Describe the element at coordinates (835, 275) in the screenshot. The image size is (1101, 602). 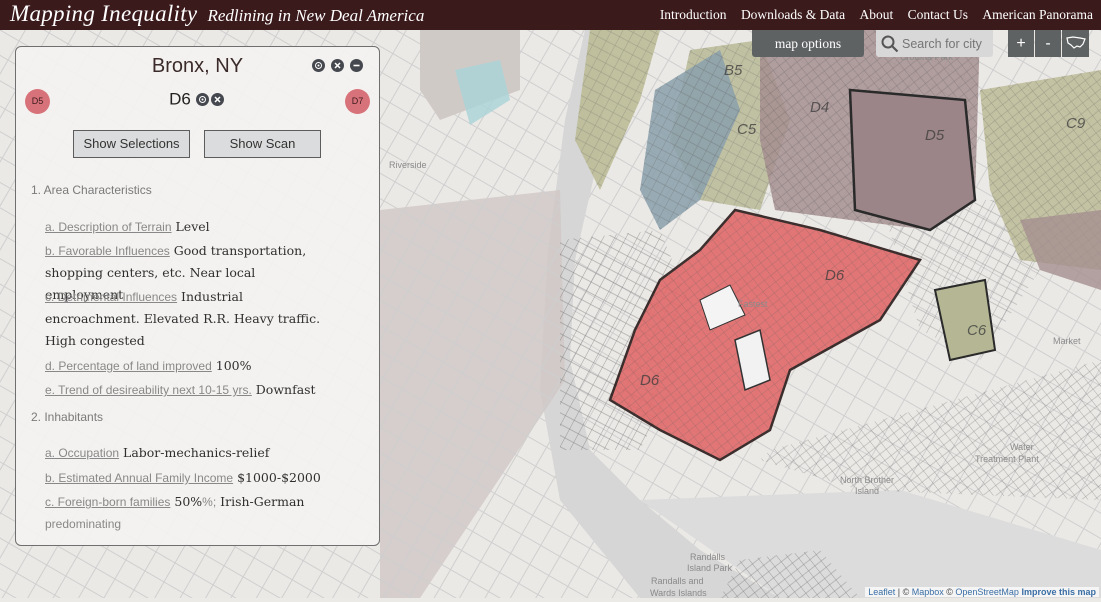
I see `area-label-d6: D6` at that location.